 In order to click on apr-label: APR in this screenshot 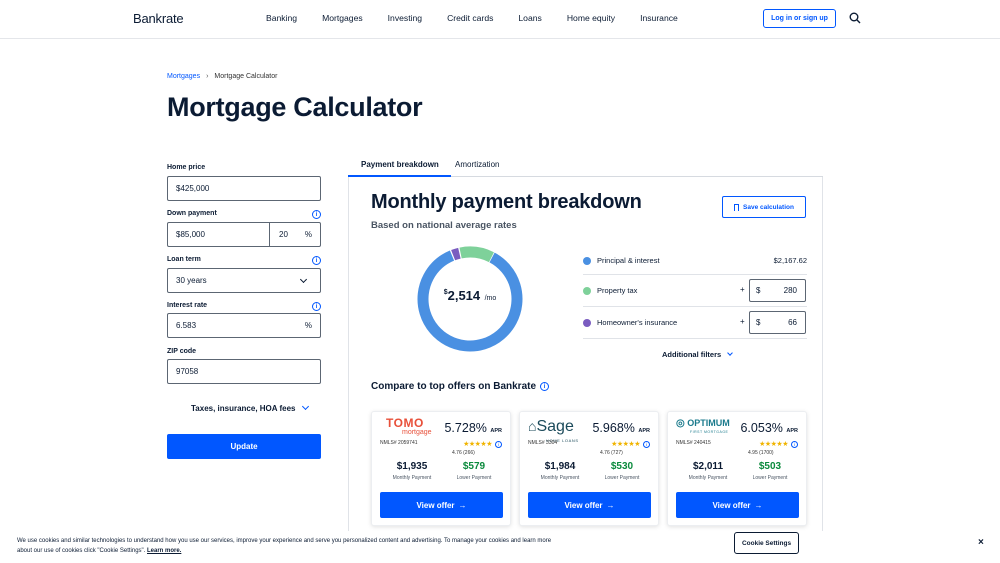, I will do `click(644, 431)`.